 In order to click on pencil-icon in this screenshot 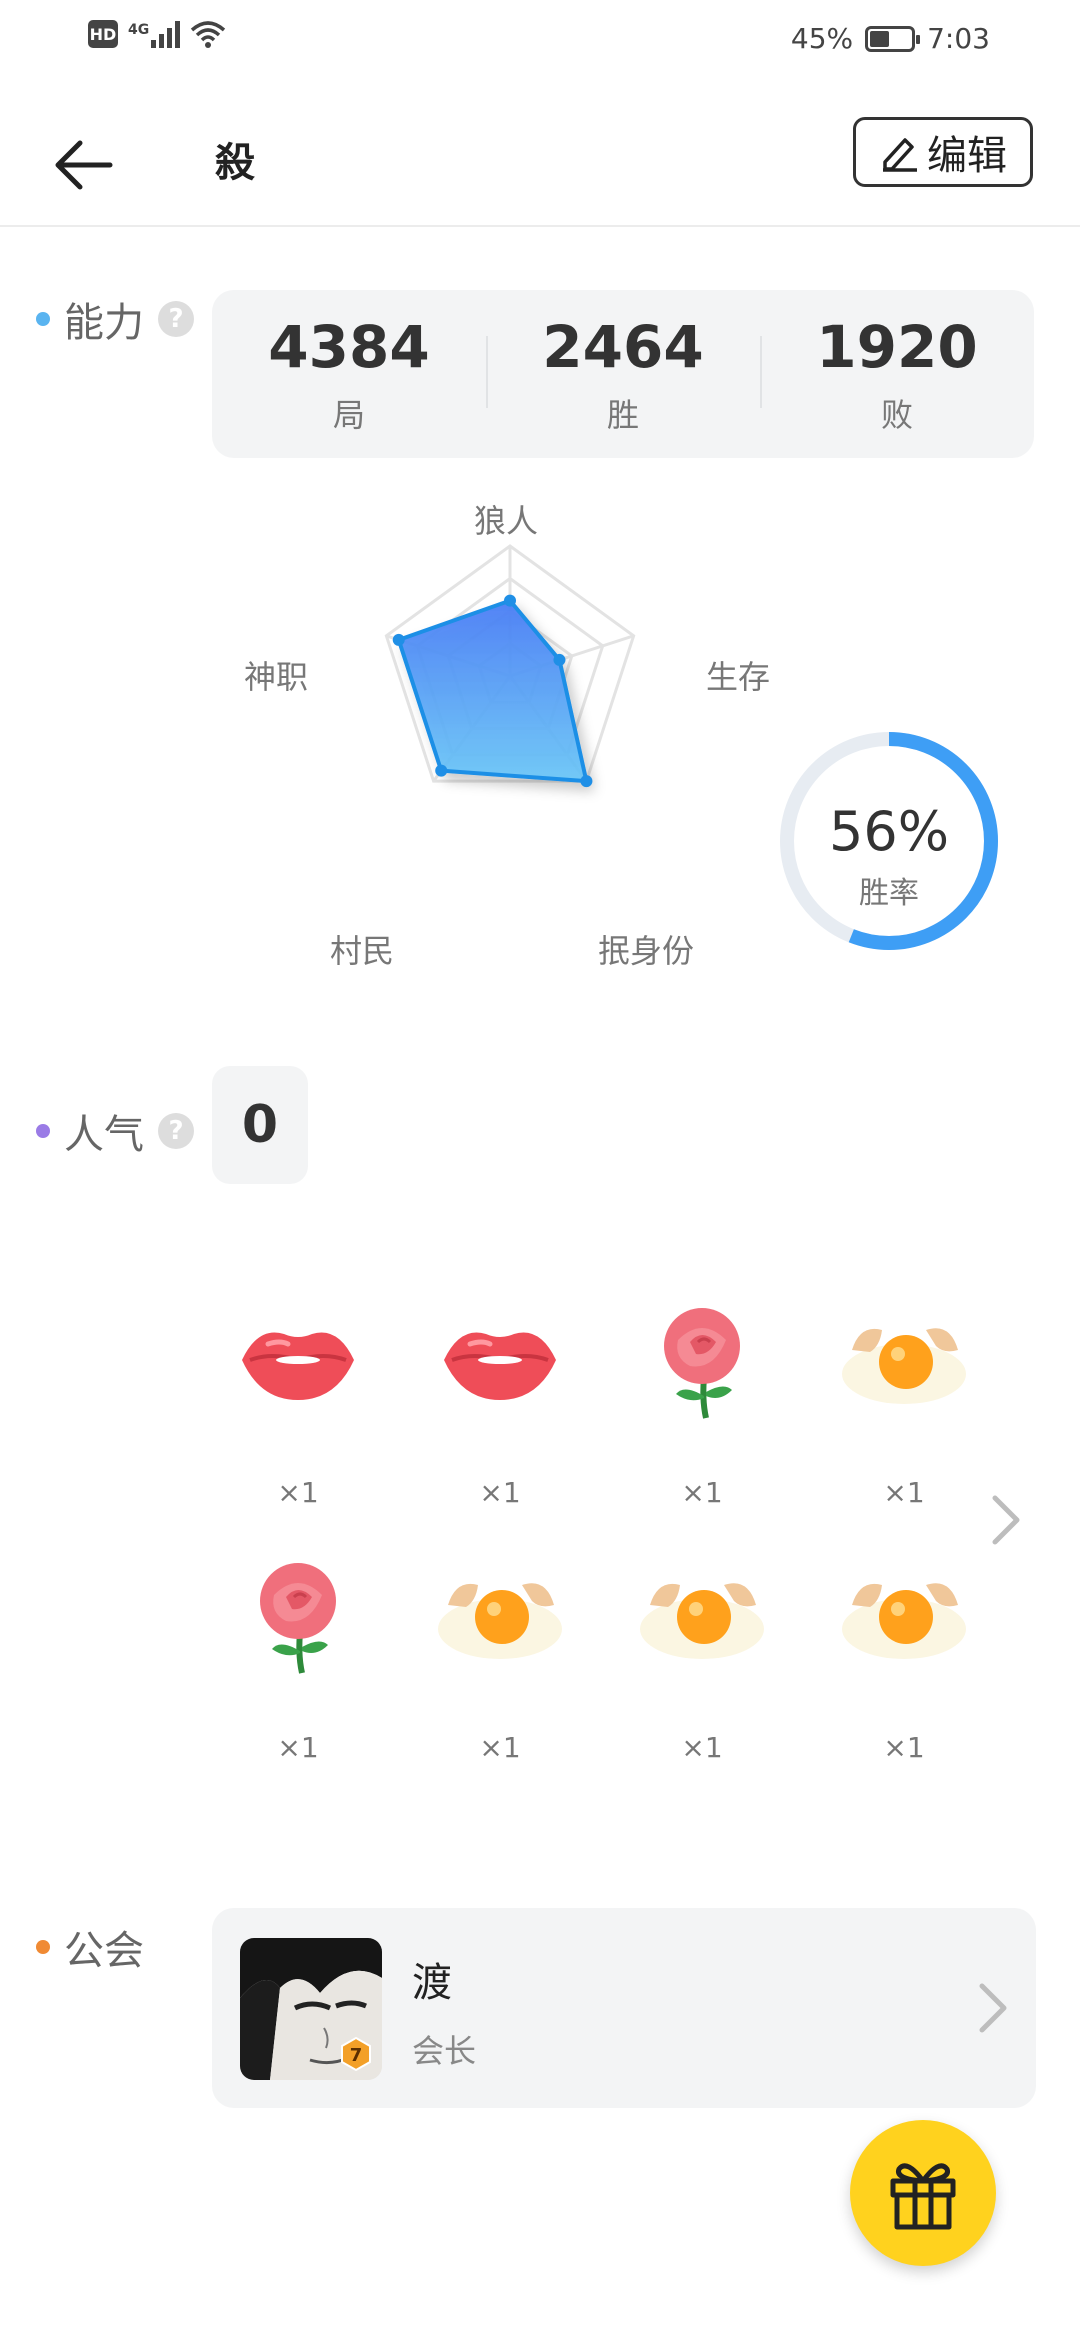, I will do `click(900, 155)`.